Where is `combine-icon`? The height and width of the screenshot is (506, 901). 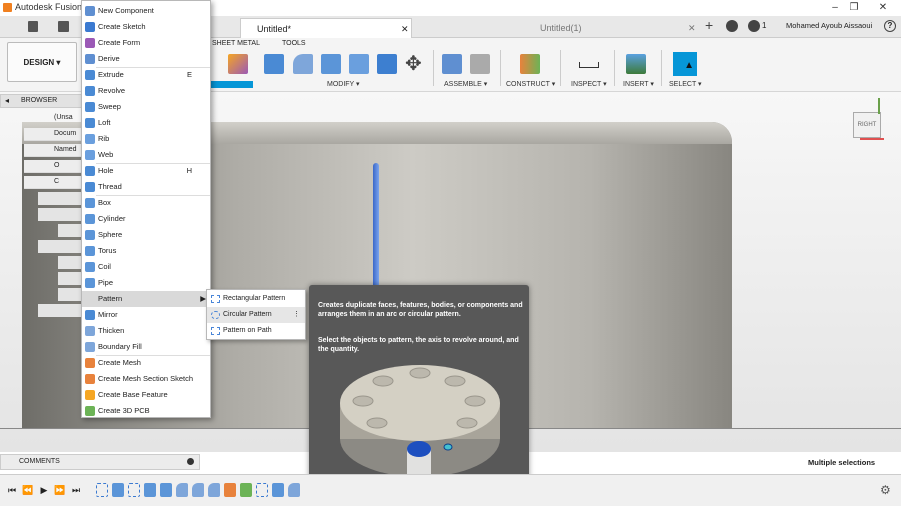
combine-icon is located at coordinates (387, 64).